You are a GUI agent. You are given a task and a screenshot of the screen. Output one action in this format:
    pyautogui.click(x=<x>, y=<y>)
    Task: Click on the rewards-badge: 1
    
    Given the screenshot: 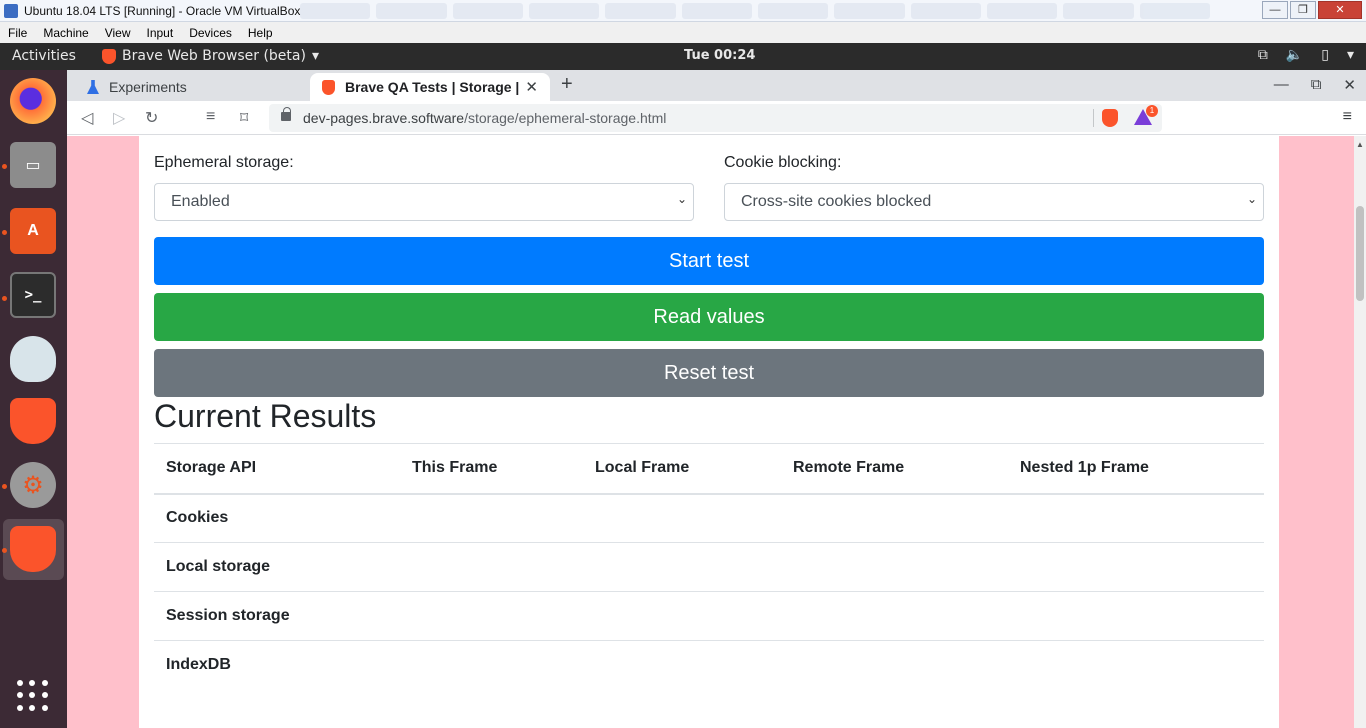 What is the action you would take?
    pyautogui.click(x=1152, y=111)
    